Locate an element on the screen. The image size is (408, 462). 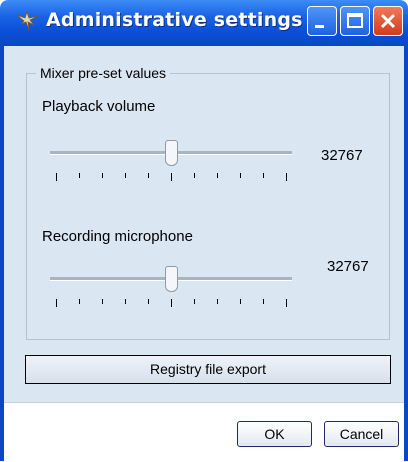
close-button is located at coordinates (388, 21).